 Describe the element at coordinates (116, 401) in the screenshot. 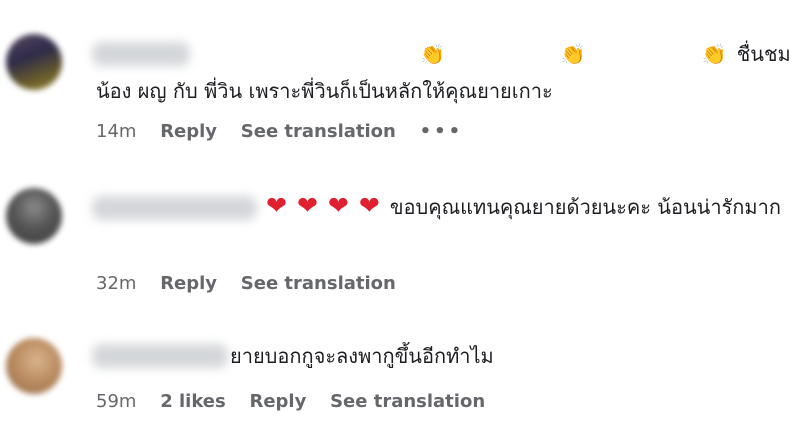

I see `timestamp: 59m` at that location.